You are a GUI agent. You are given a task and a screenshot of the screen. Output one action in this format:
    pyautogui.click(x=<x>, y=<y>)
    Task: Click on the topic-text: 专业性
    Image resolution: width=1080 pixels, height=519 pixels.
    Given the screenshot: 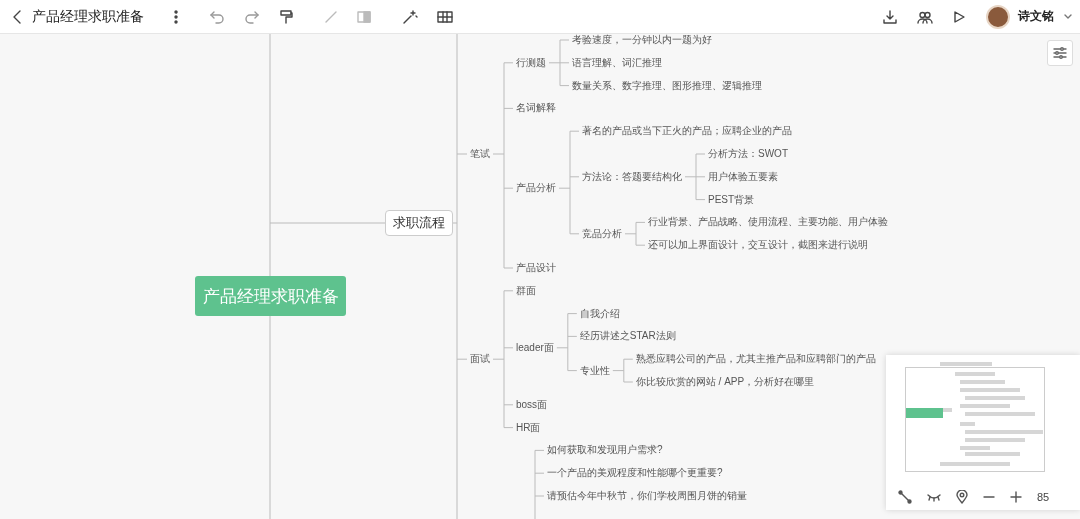 What is the action you would take?
    pyautogui.click(x=594, y=370)
    